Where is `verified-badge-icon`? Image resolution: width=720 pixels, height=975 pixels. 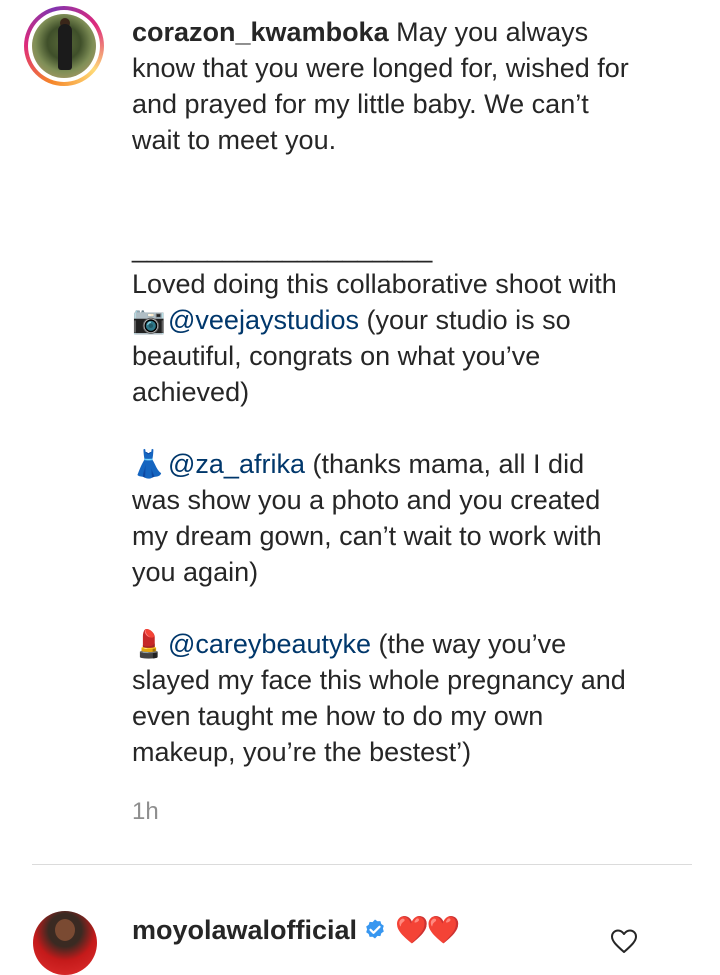
verified-badge-icon is located at coordinates (375, 933).